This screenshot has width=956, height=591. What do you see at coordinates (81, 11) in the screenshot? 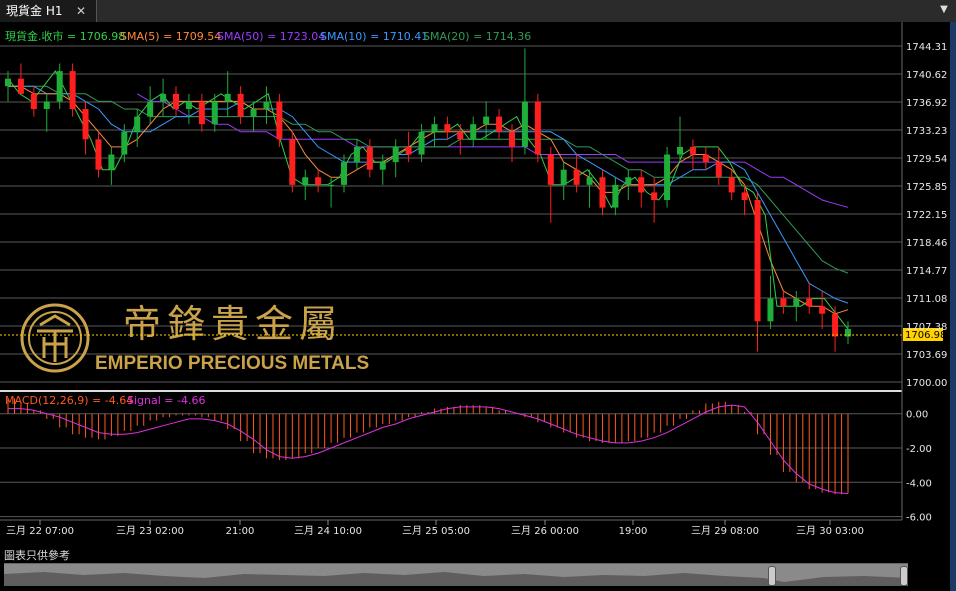
I see `close-icon: ✕` at bounding box center [81, 11].